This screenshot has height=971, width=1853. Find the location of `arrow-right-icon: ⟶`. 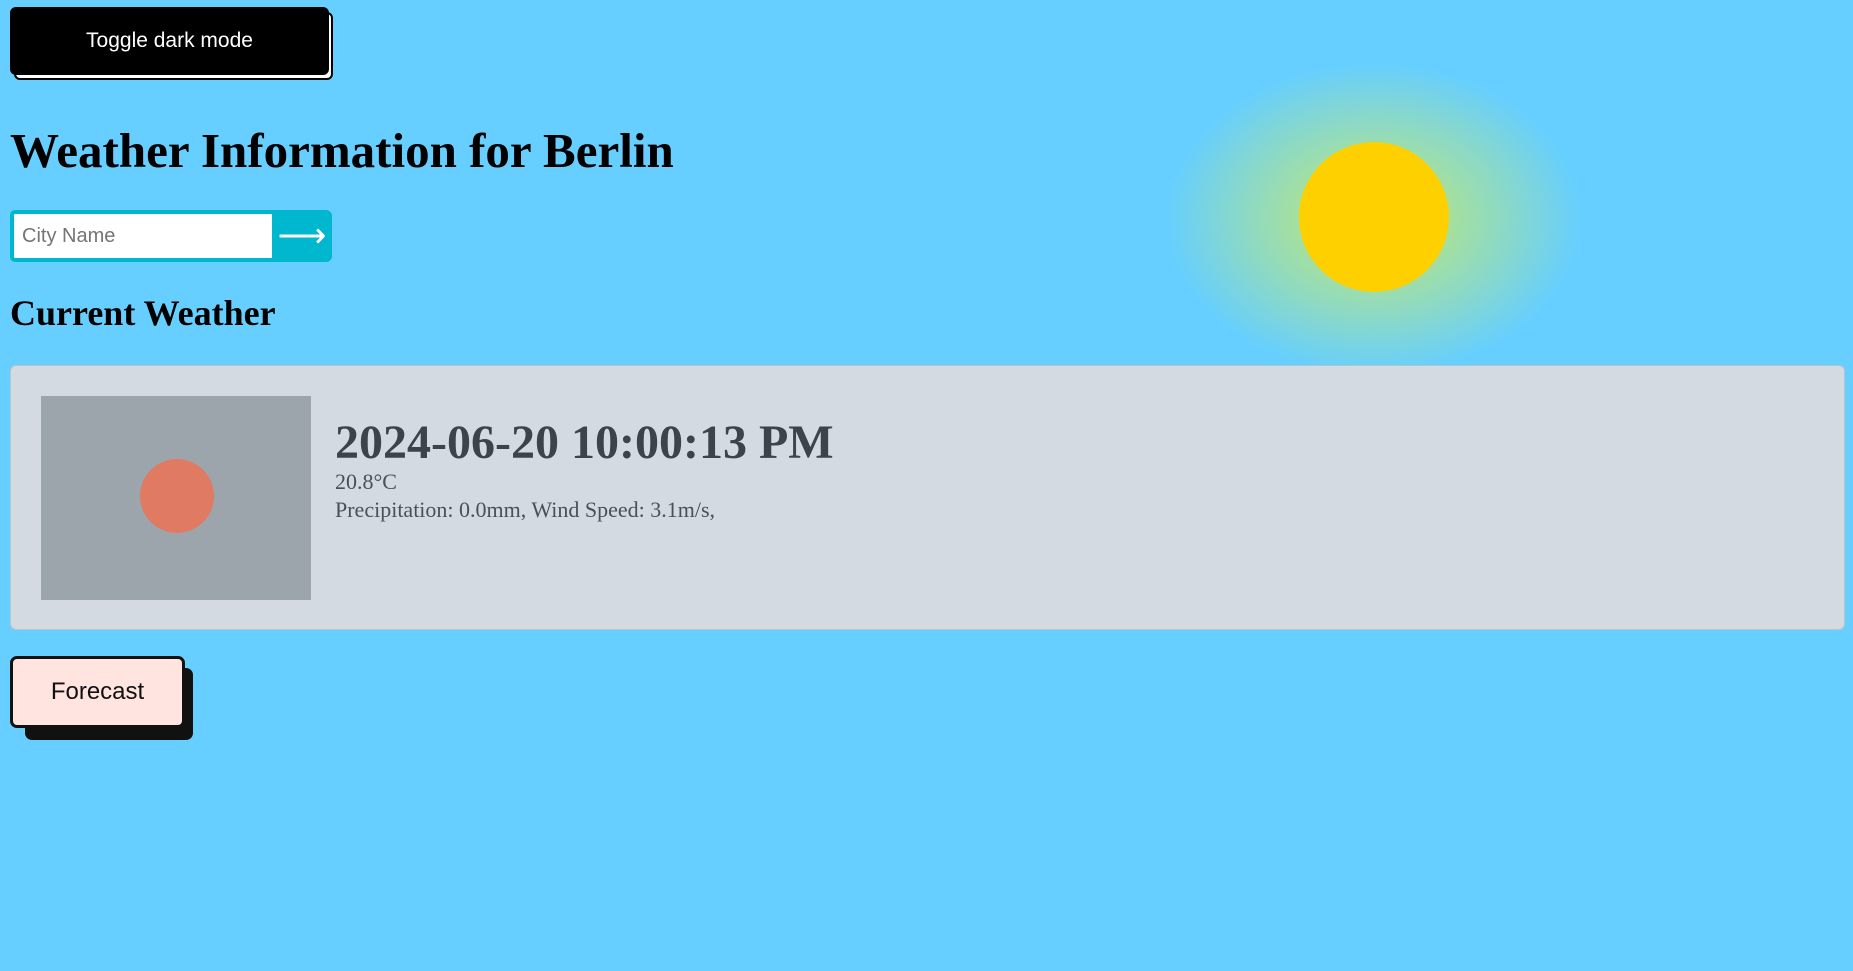

arrow-right-icon: ⟶ is located at coordinates (302, 236).